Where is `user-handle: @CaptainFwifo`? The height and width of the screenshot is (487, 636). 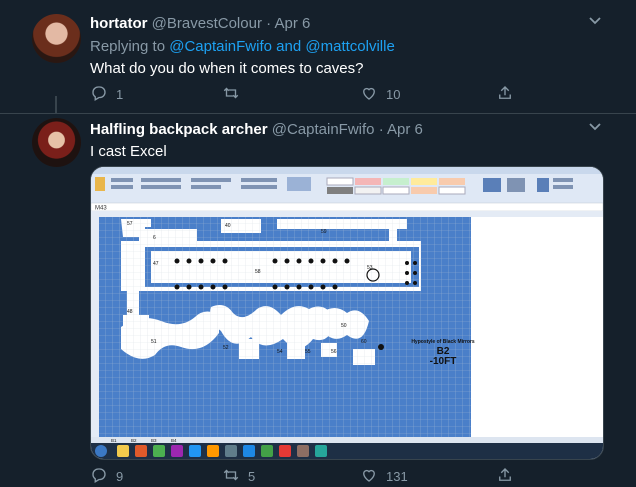
user-handle: @CaptainFwifo is located at coordinates (323, 129).